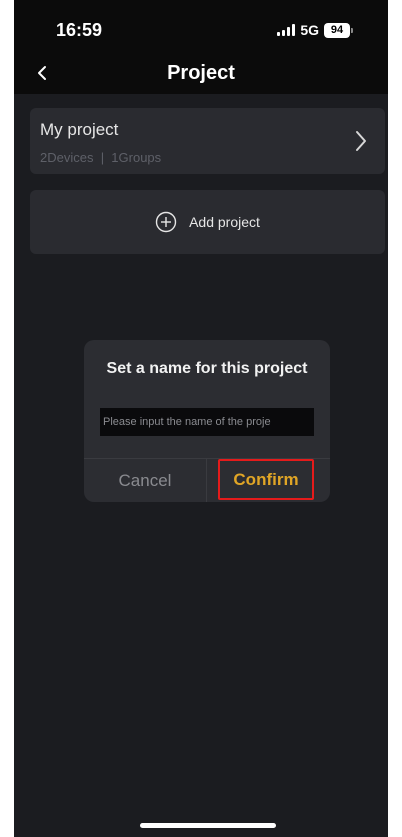 The height and width of the screenshot is (837, 402). I want to click on status-bar: 16:59 5G 94, so click(201, 26).